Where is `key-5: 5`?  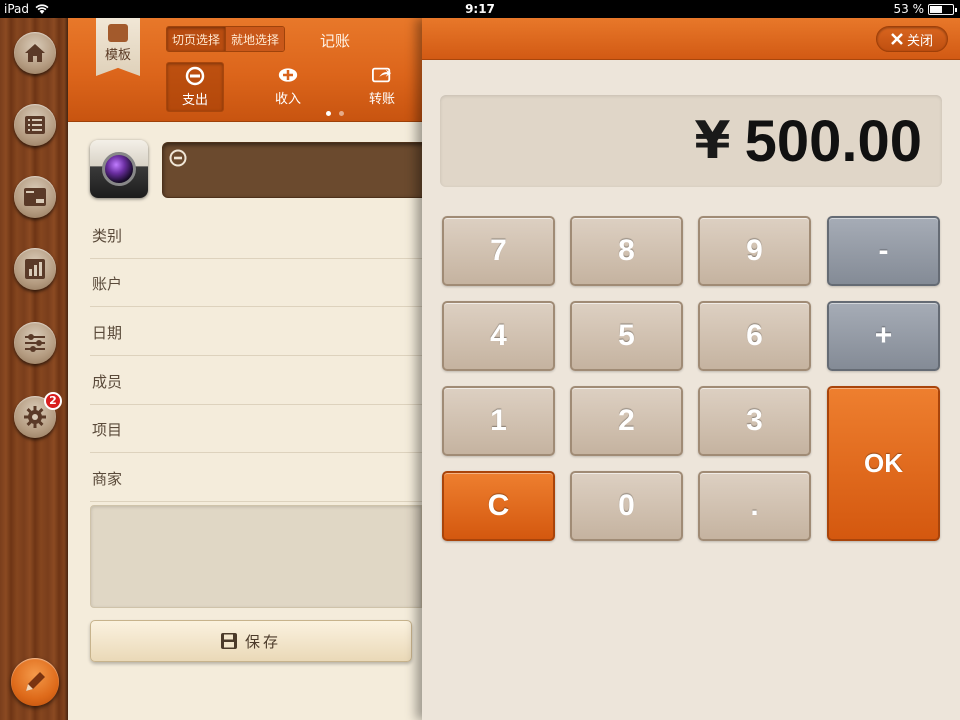
key-5: 5 is located at coordinates (626, 336).